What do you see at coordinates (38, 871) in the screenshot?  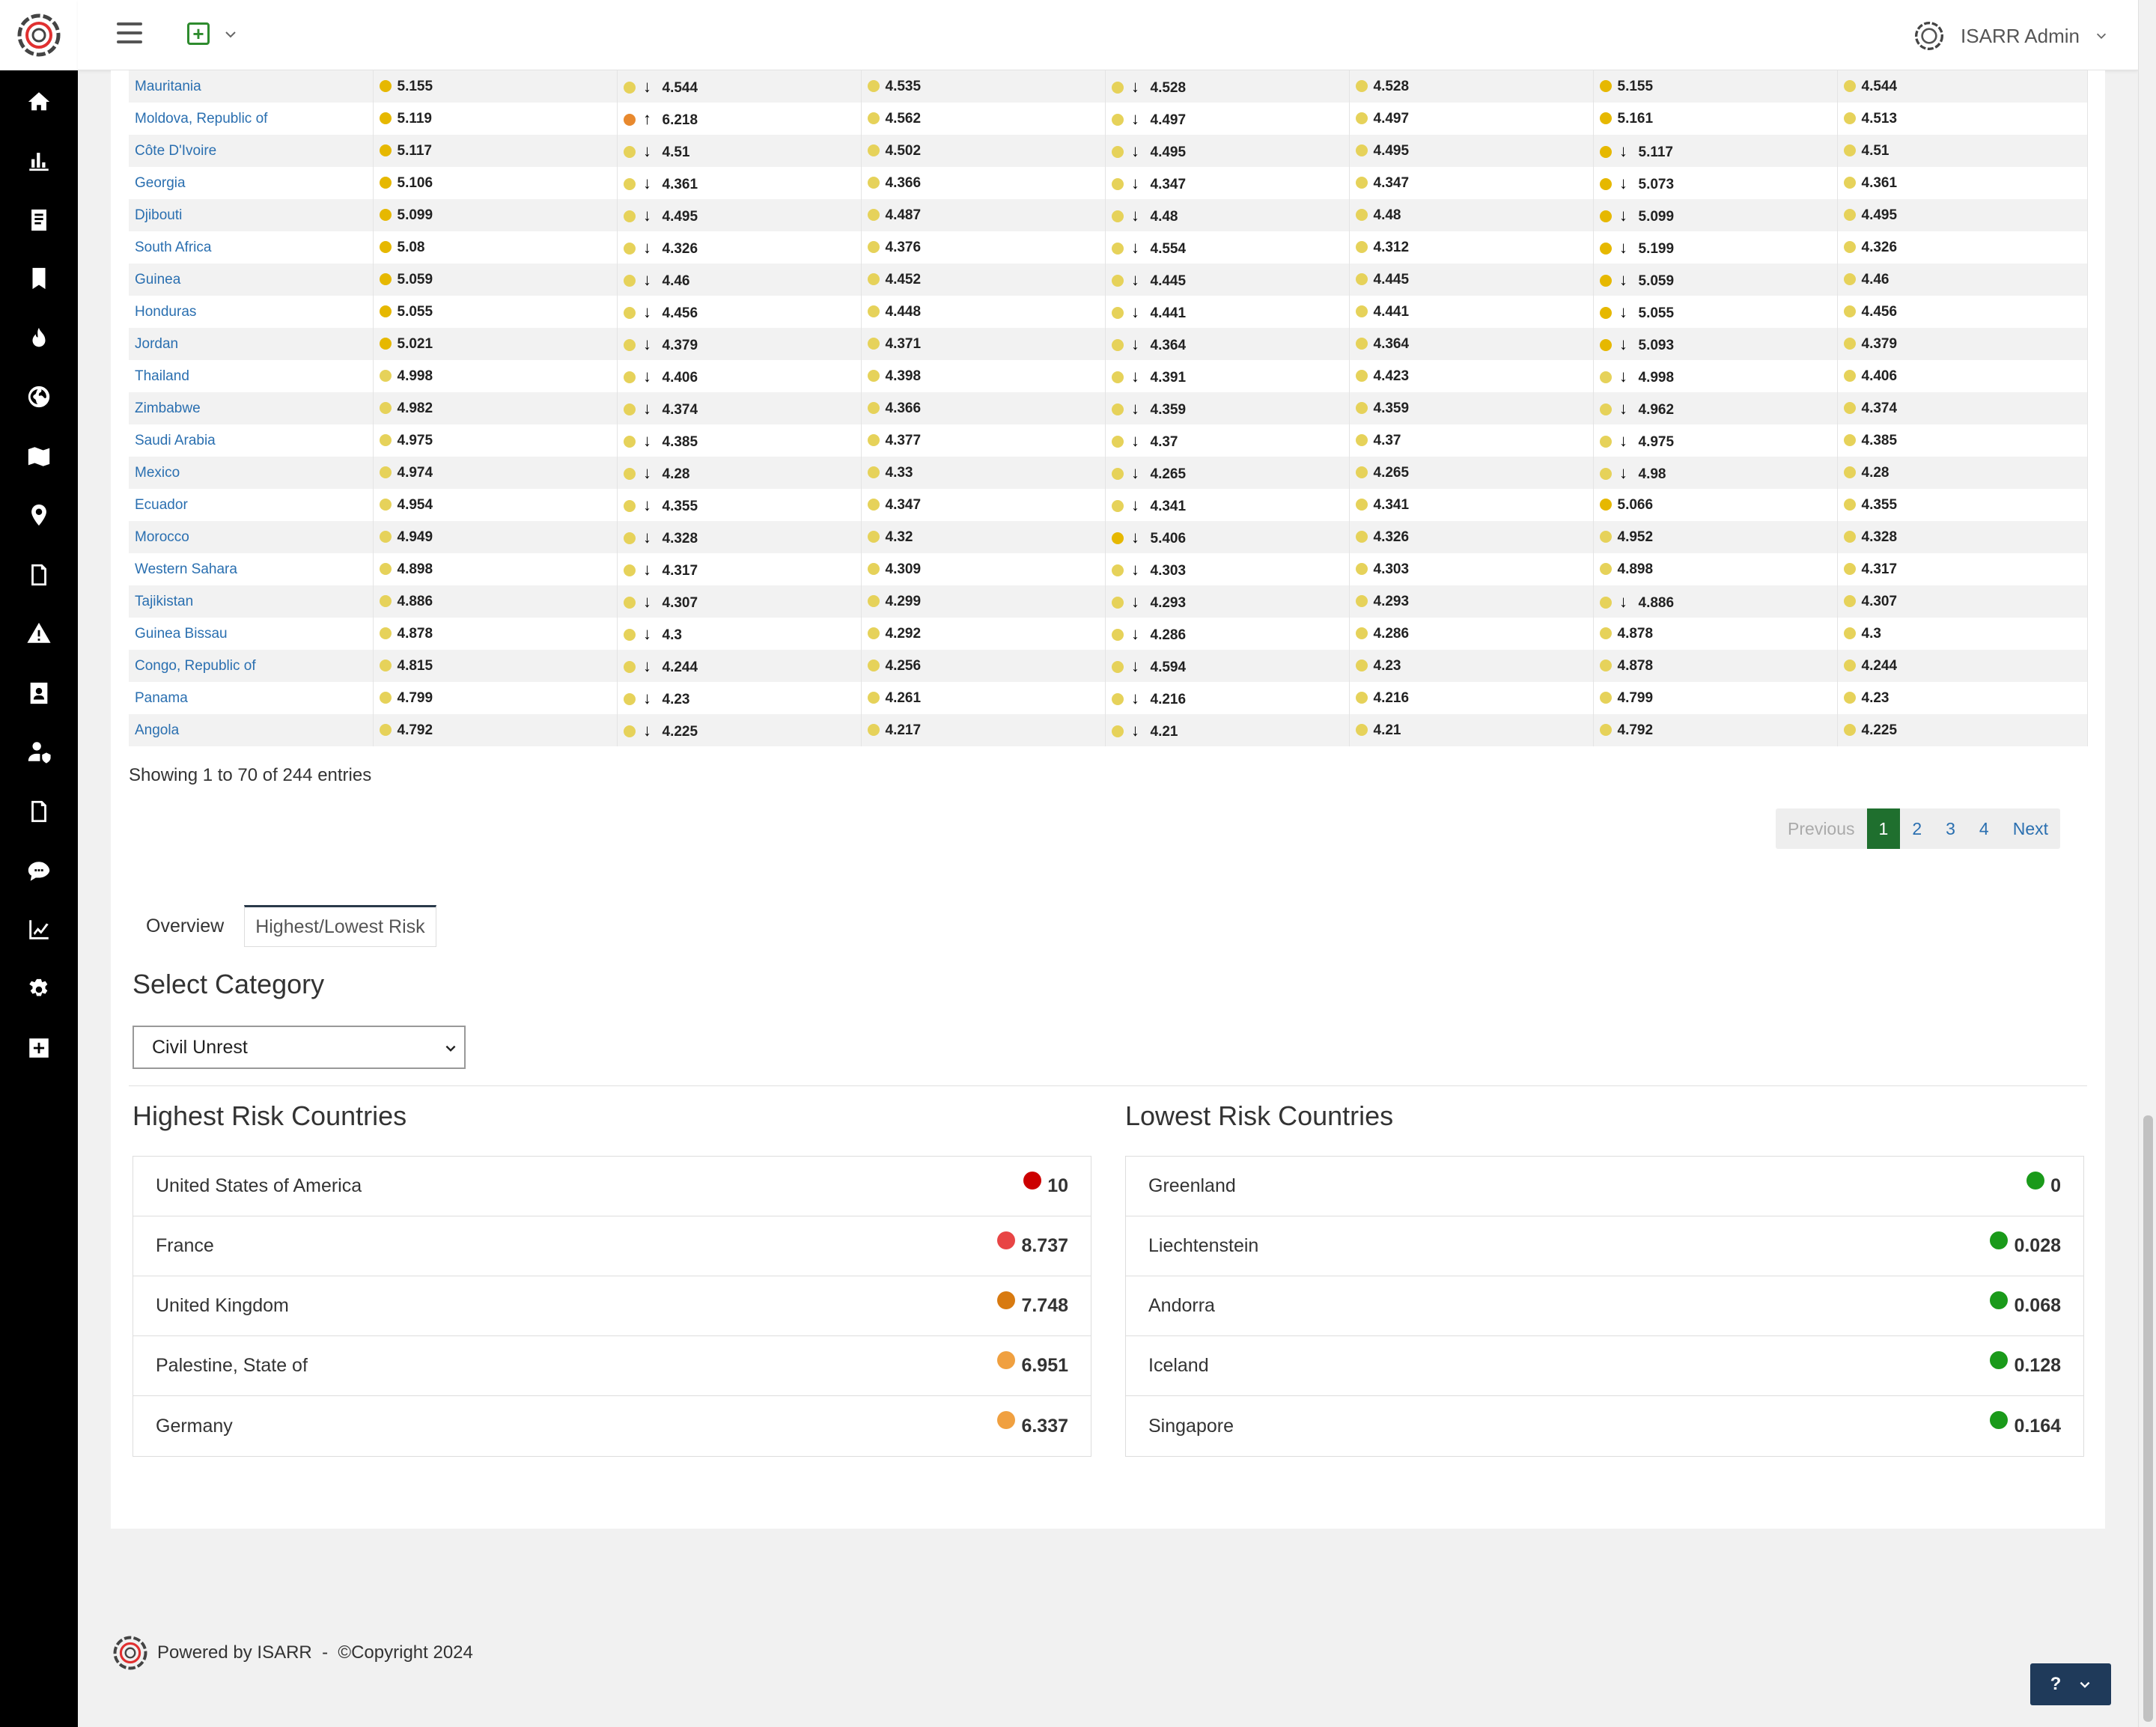 I see `chat-icon` at bounding box center [38, 871].